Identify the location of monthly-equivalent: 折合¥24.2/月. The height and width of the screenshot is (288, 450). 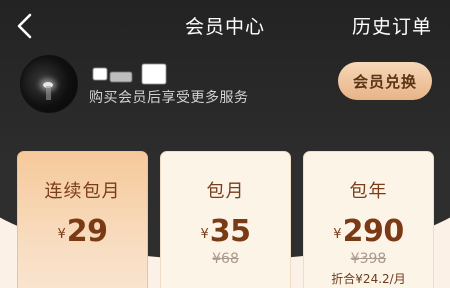
(368, 279).